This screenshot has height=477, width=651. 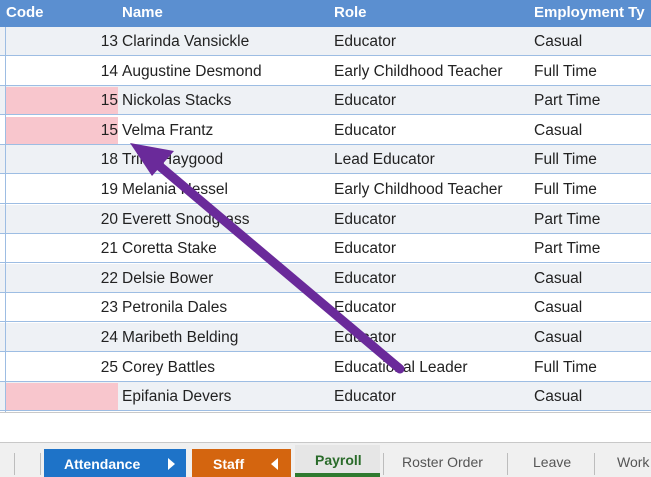 I want to click on flag-highlight, so click(x=62, y=397).